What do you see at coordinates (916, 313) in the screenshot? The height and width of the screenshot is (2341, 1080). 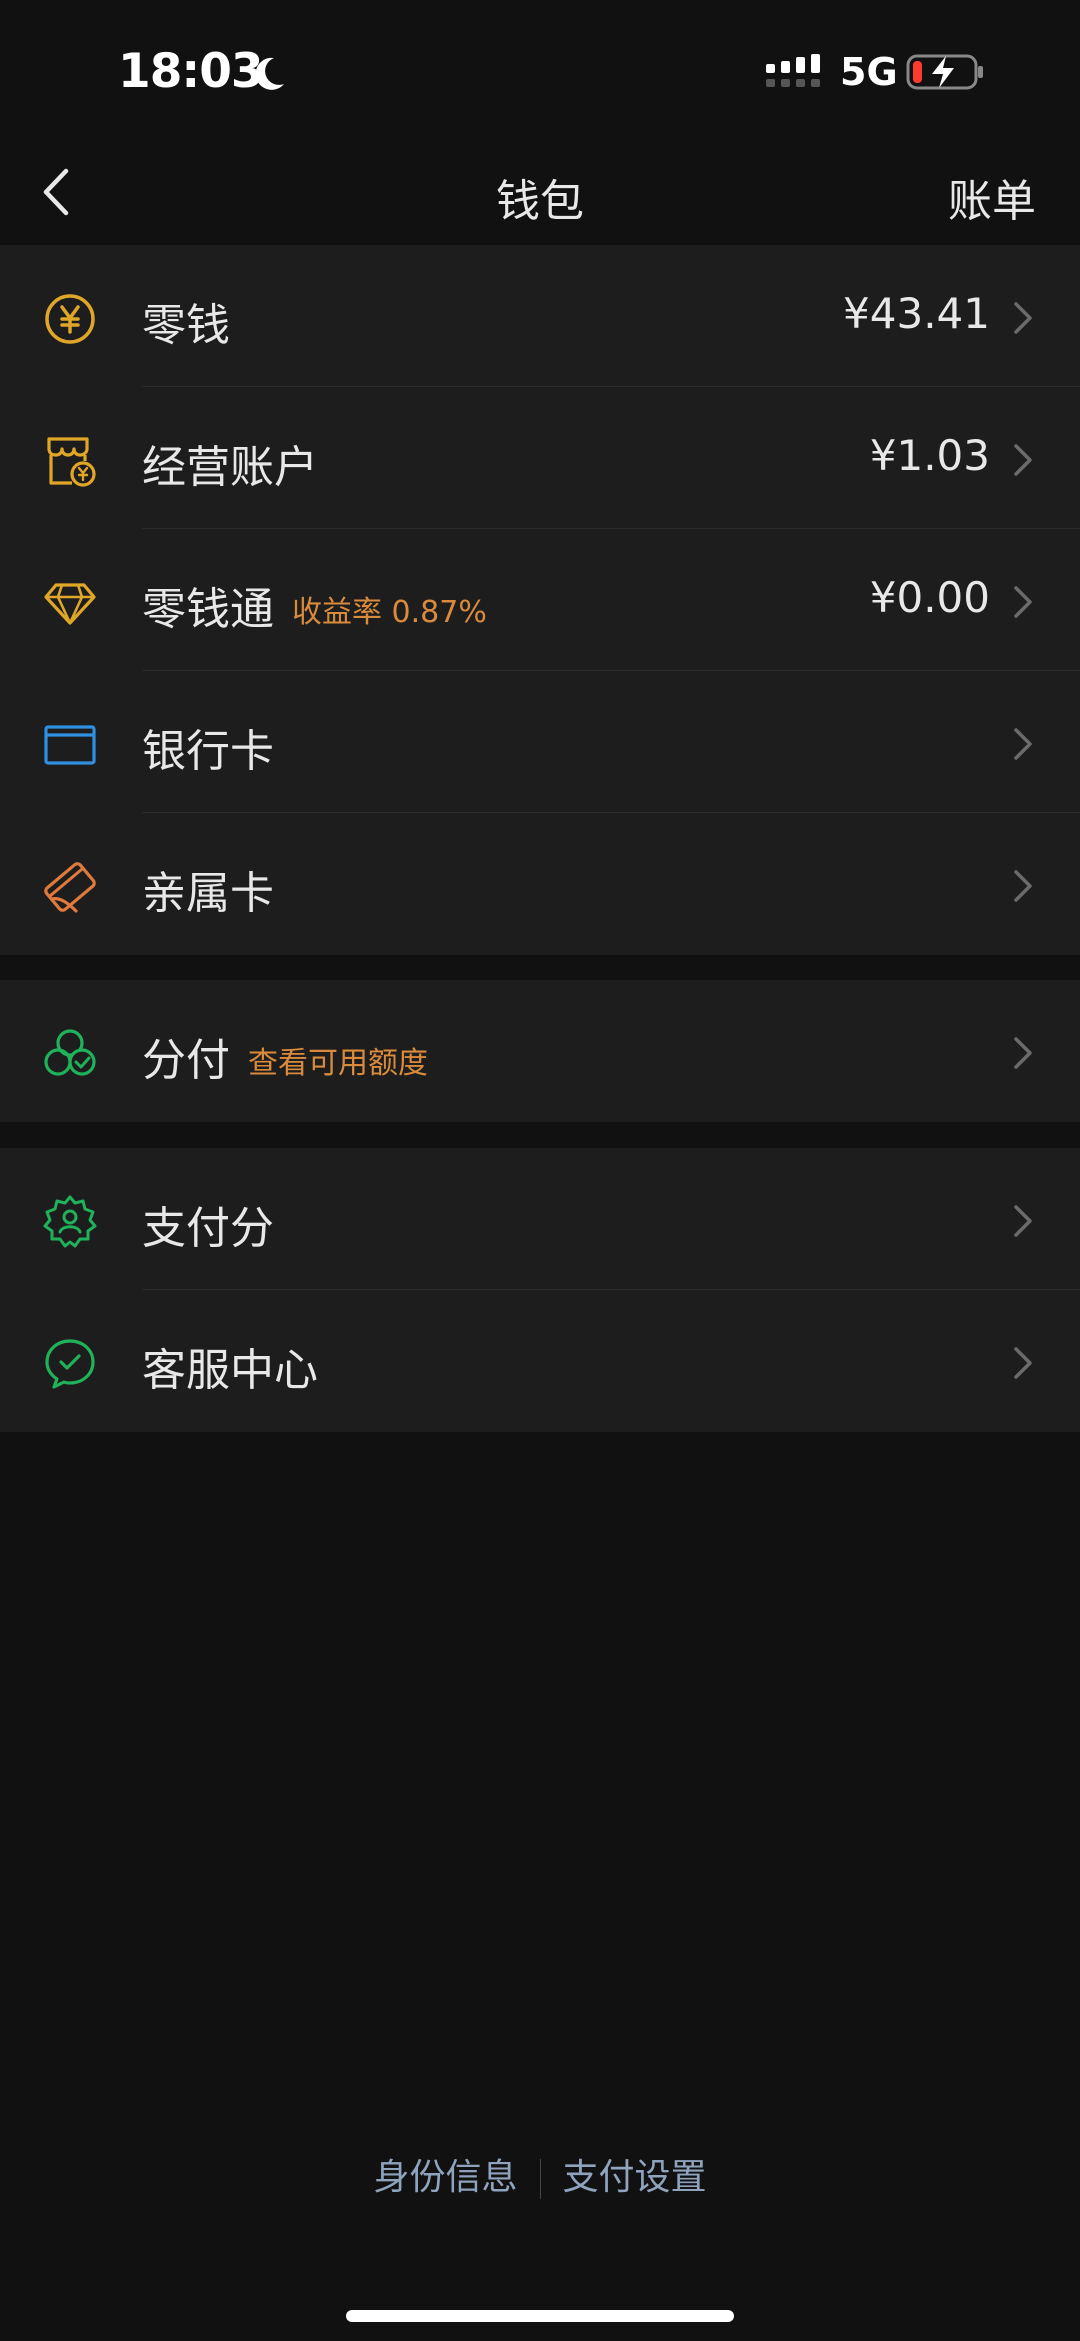 I see `row-value: ¥43.41` at bounding box center [916, 313].